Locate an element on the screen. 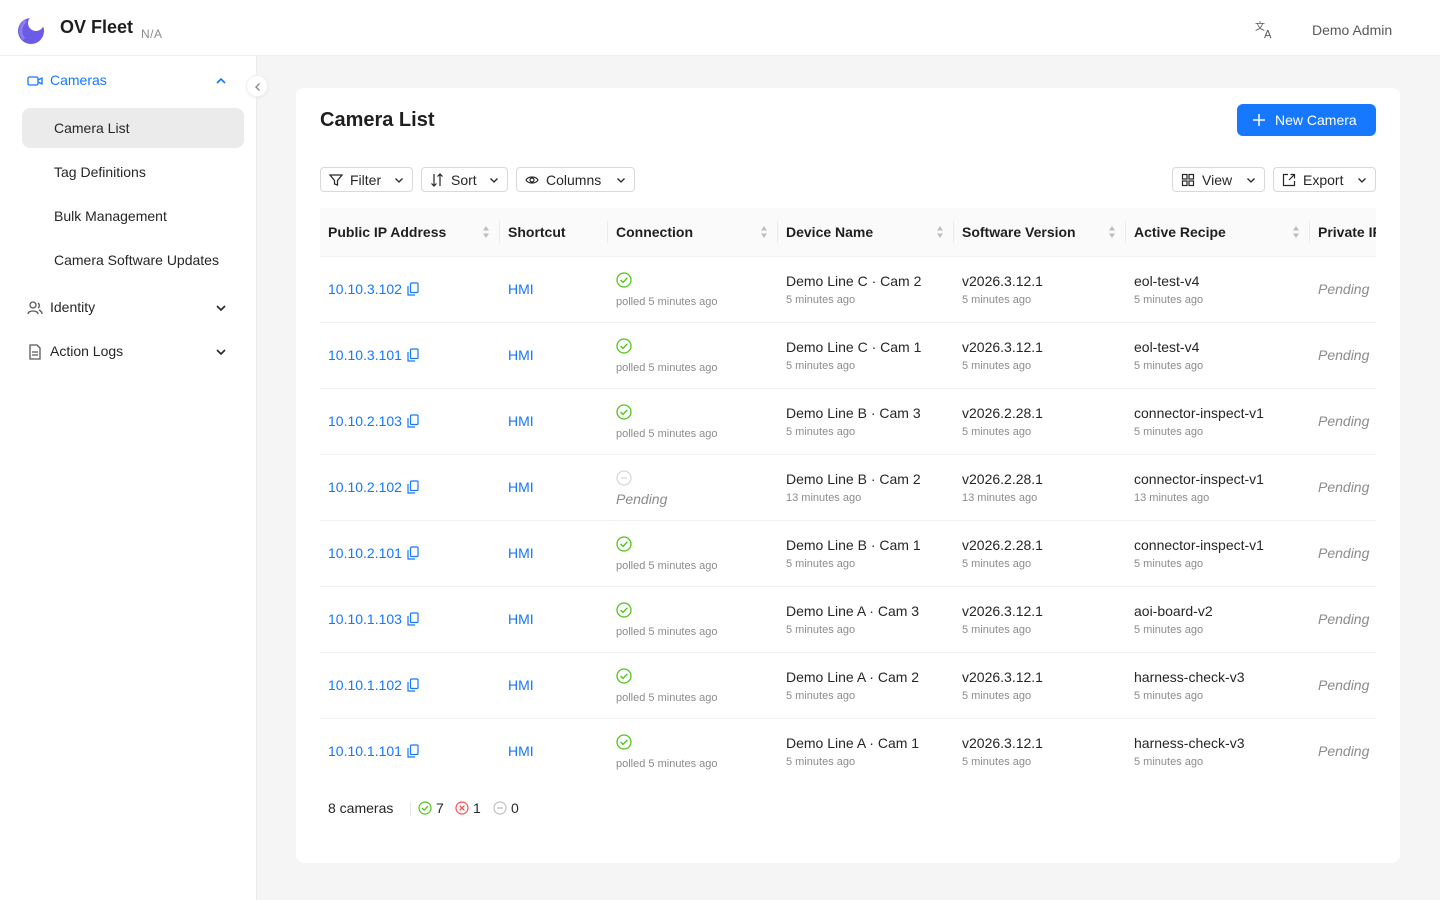  cell-active-recipe: connector-inspect-v1 5 minutes ago is located at coordinates (1218, 421).